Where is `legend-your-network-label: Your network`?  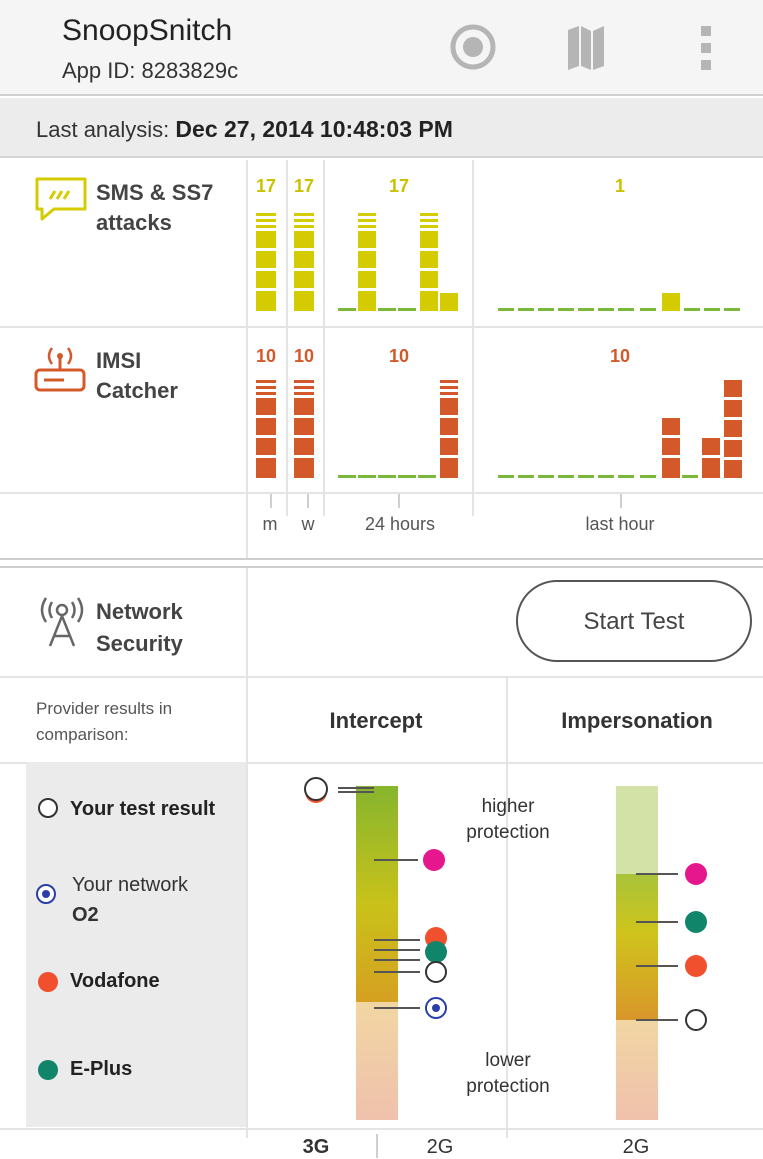
legend-your-network-label: Your network is located at coordinates (130, 885).